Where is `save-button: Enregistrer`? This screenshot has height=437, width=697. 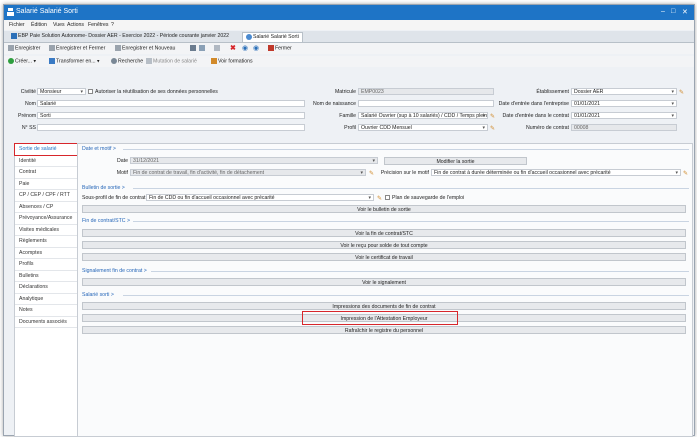
save-button: Enregistrer is located at coordinates (24, 48).